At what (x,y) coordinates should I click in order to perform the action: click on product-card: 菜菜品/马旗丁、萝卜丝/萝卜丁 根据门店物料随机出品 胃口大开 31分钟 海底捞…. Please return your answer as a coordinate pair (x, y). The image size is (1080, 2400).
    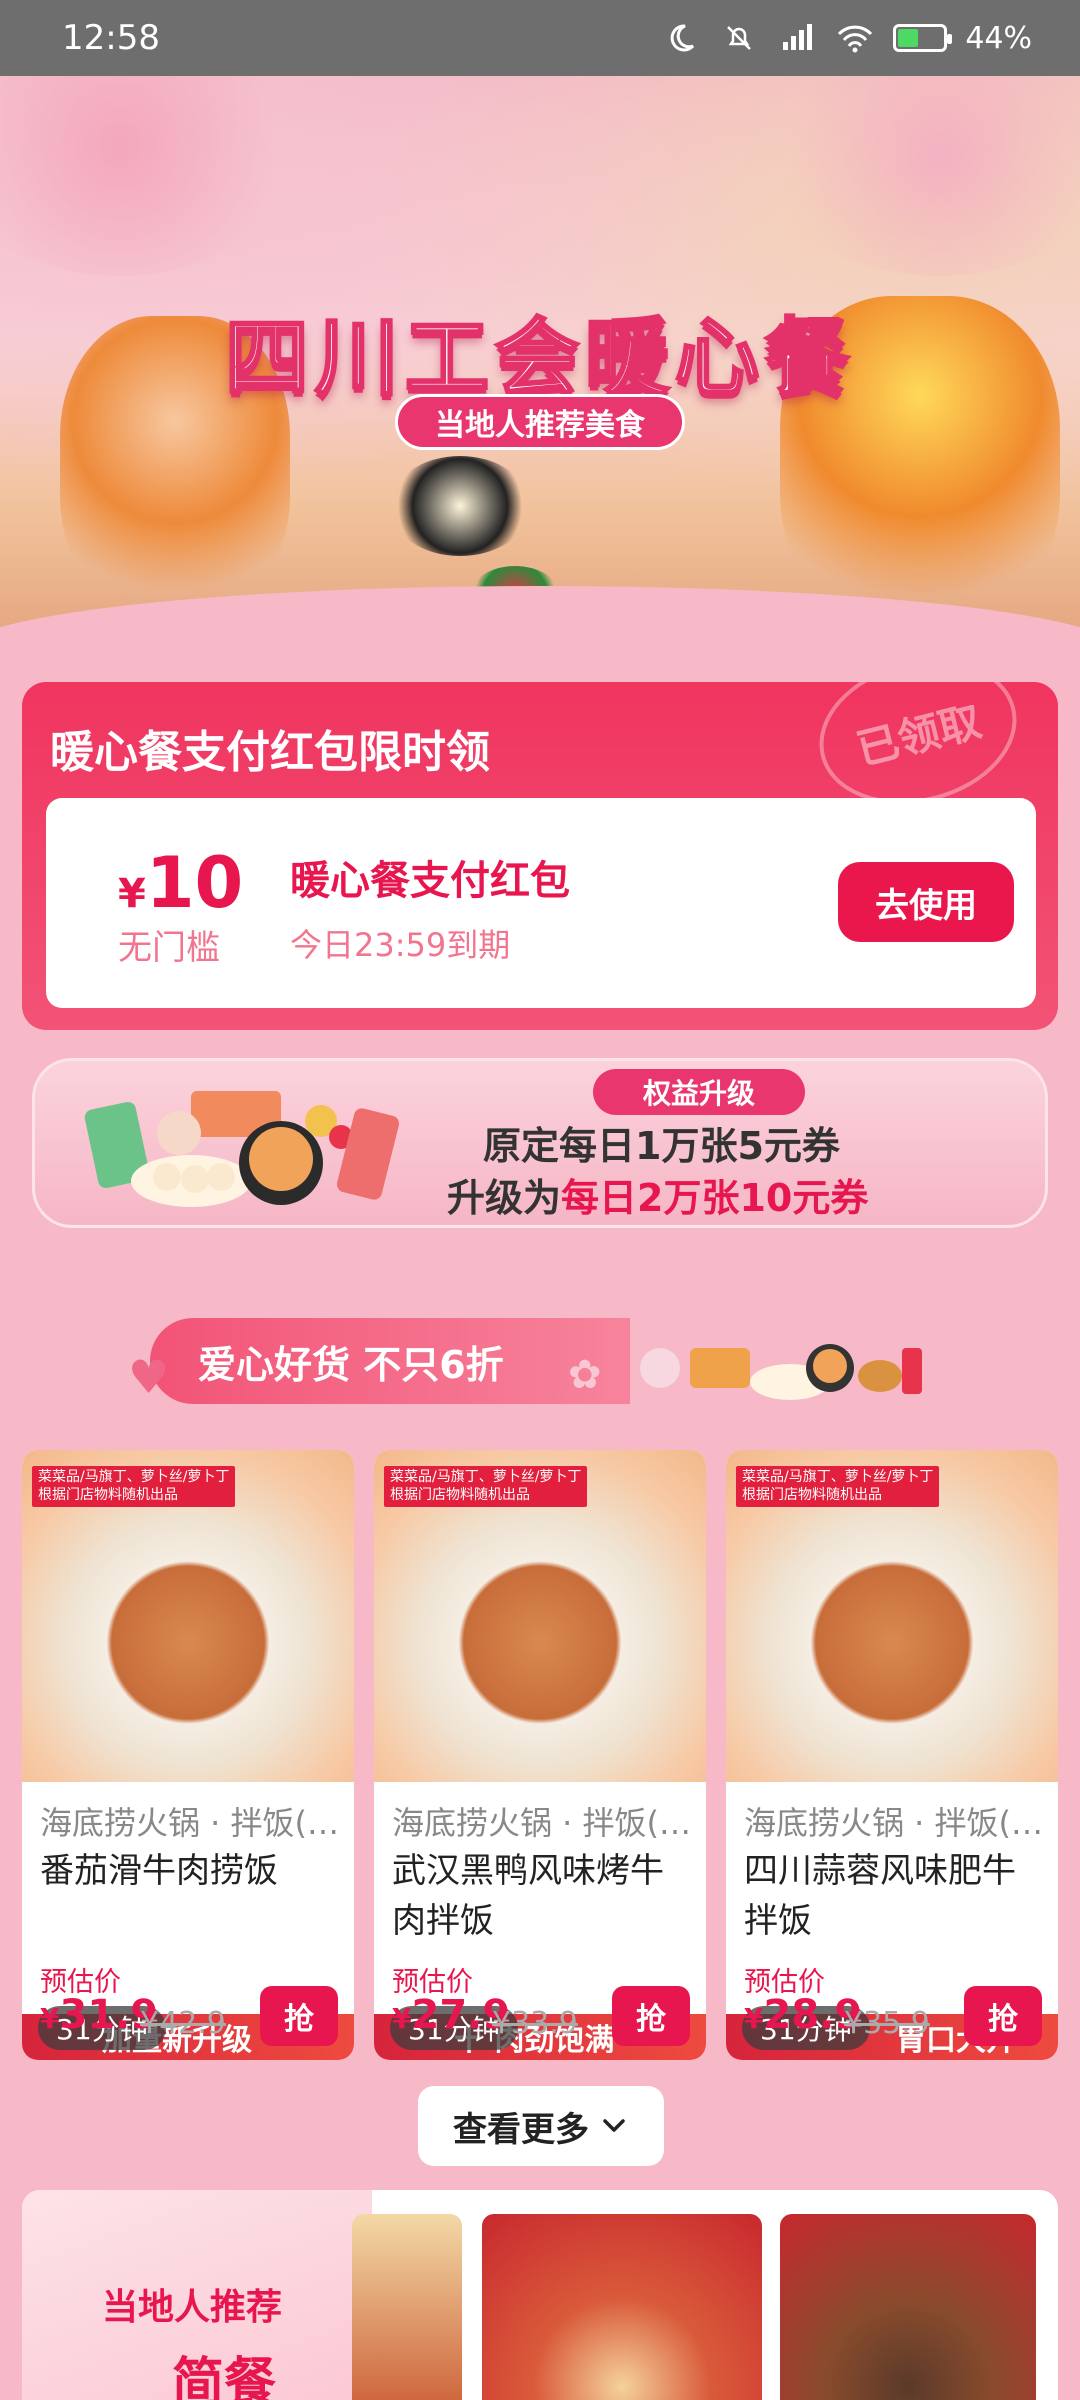
    Looking at the image, I should click on (892, 1755).